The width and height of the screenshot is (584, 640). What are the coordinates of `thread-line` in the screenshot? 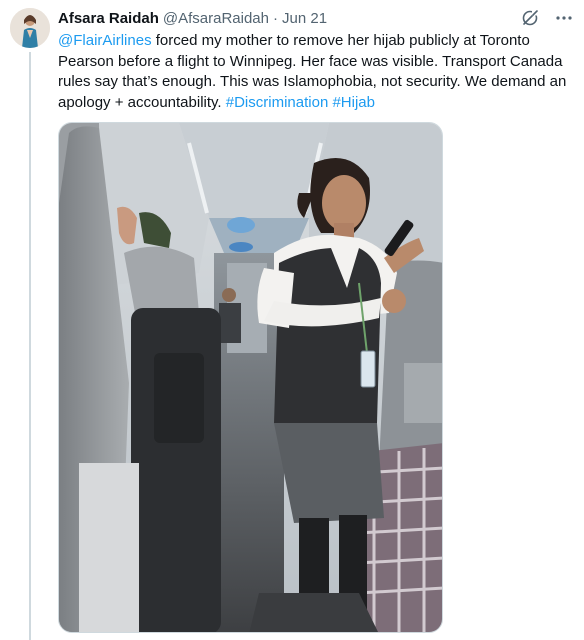 It's located at (30, 346).